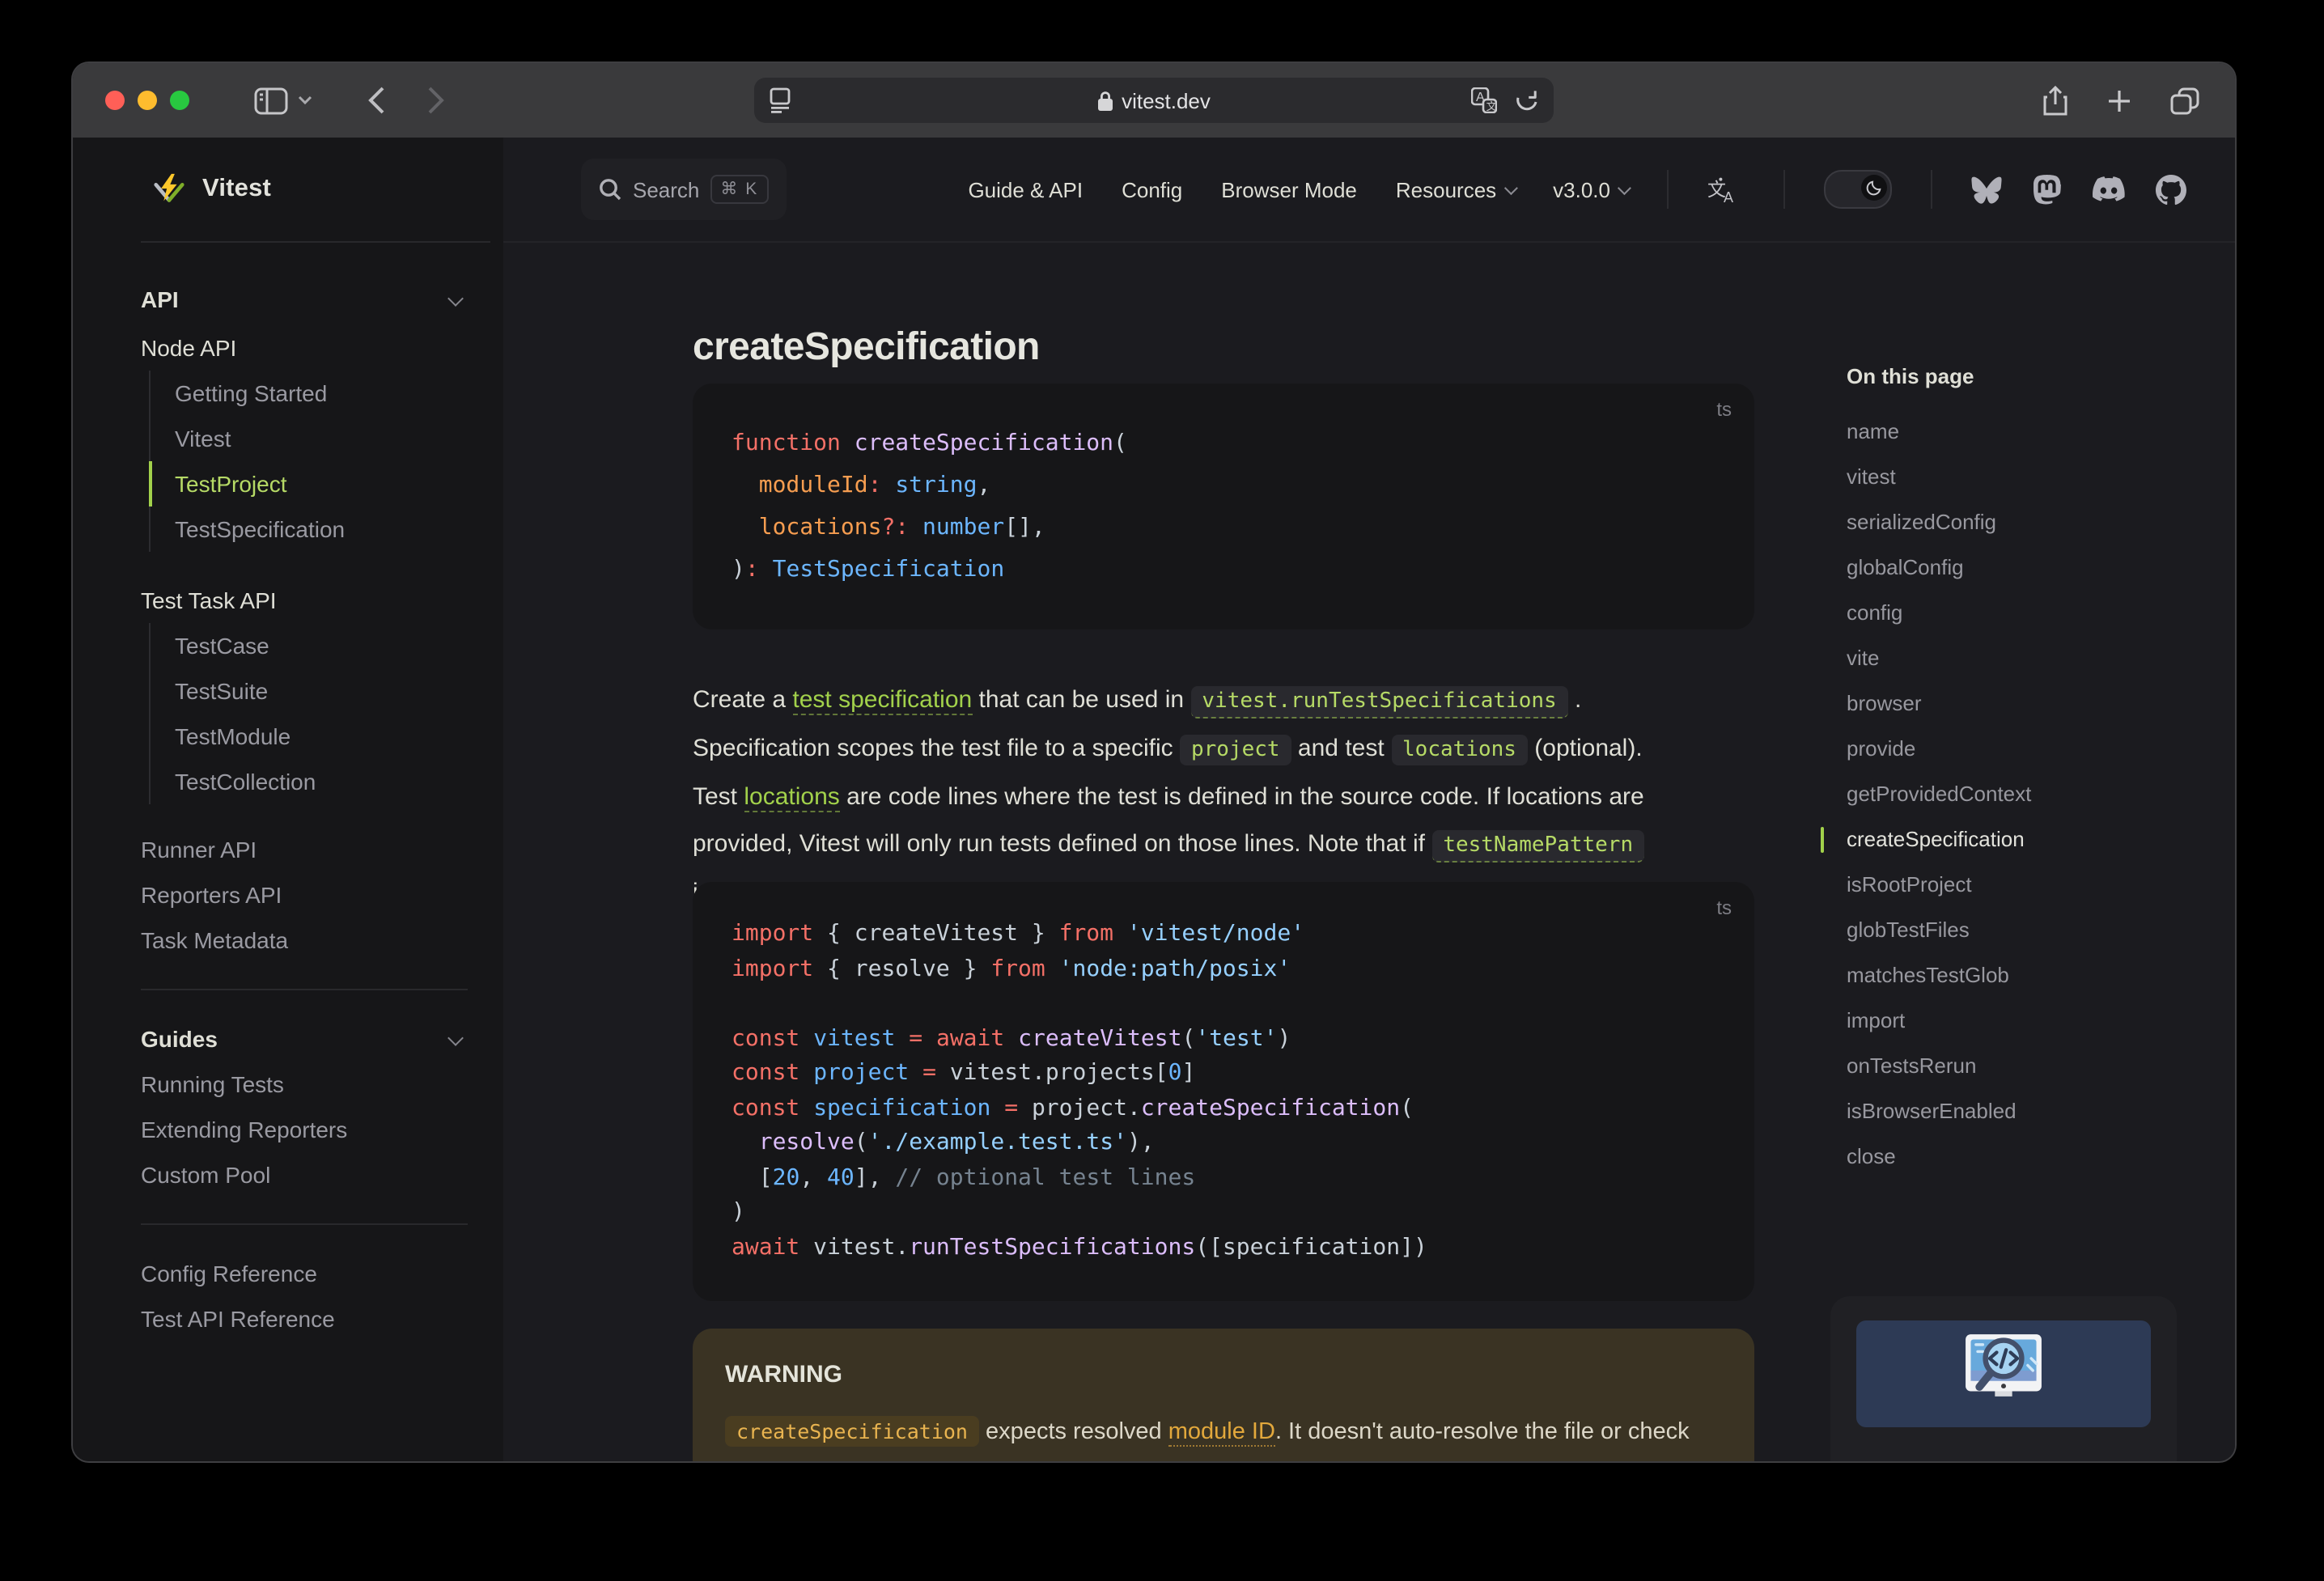 This screenshot has width=2324, height=1581. Describe the element at coordinates (309, 1174) in the screenshot. I see `sidebar-item-custom-pool: Custom Pool` at that location.